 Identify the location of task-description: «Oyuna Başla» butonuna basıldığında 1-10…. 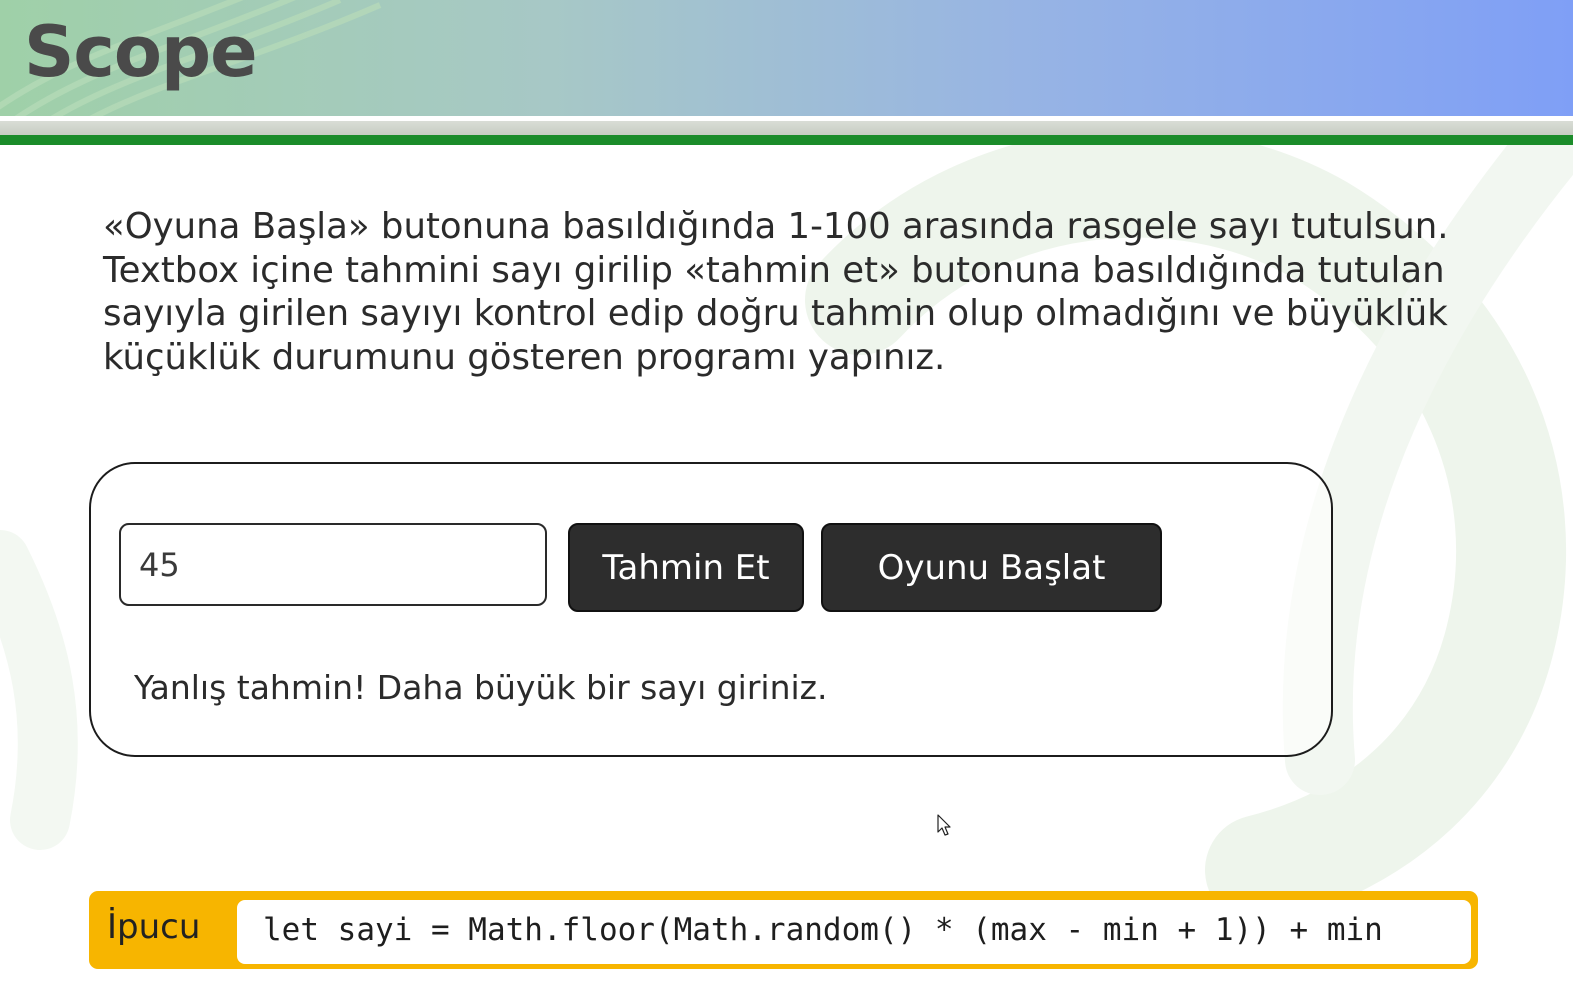
(776, 292).